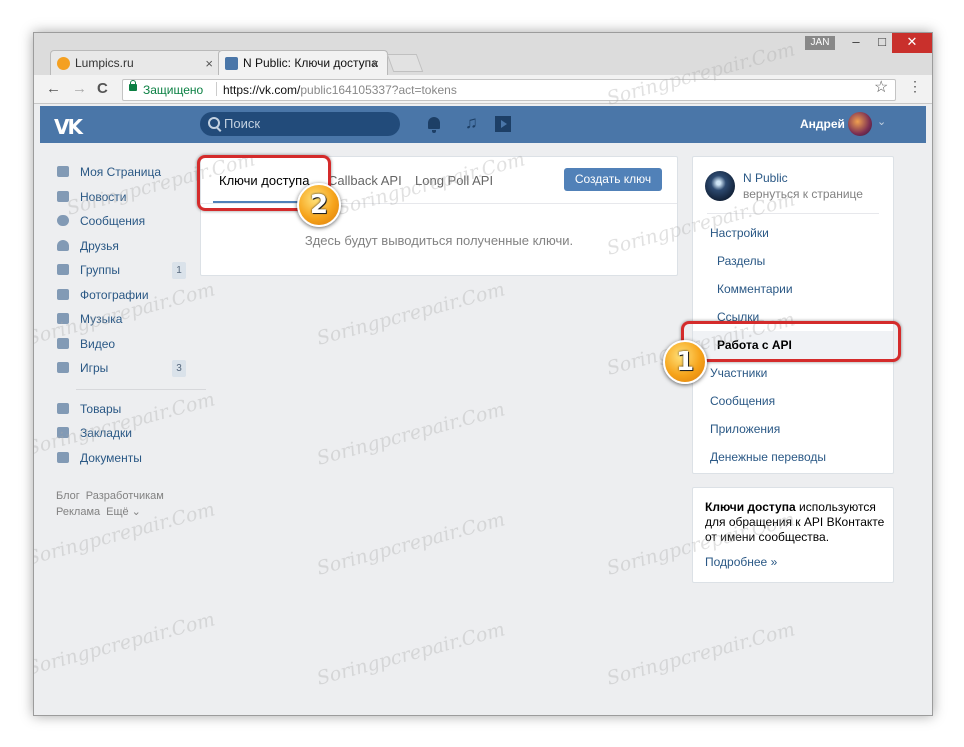 Image resolution: width=964 pixels, height=747 pixels. I want to click on settings-item-sections: Разделы, so click(793, 261).